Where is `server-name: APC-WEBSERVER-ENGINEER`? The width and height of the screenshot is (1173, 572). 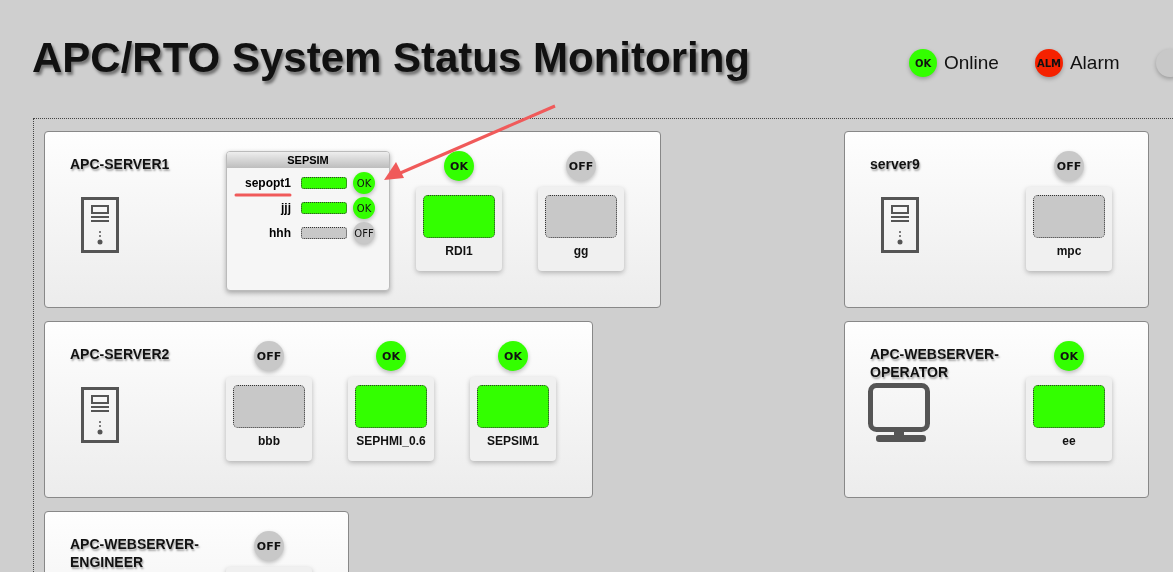
server-name: APC-WEBSERVER-ENGINEER is located at coordinates (135, 553).